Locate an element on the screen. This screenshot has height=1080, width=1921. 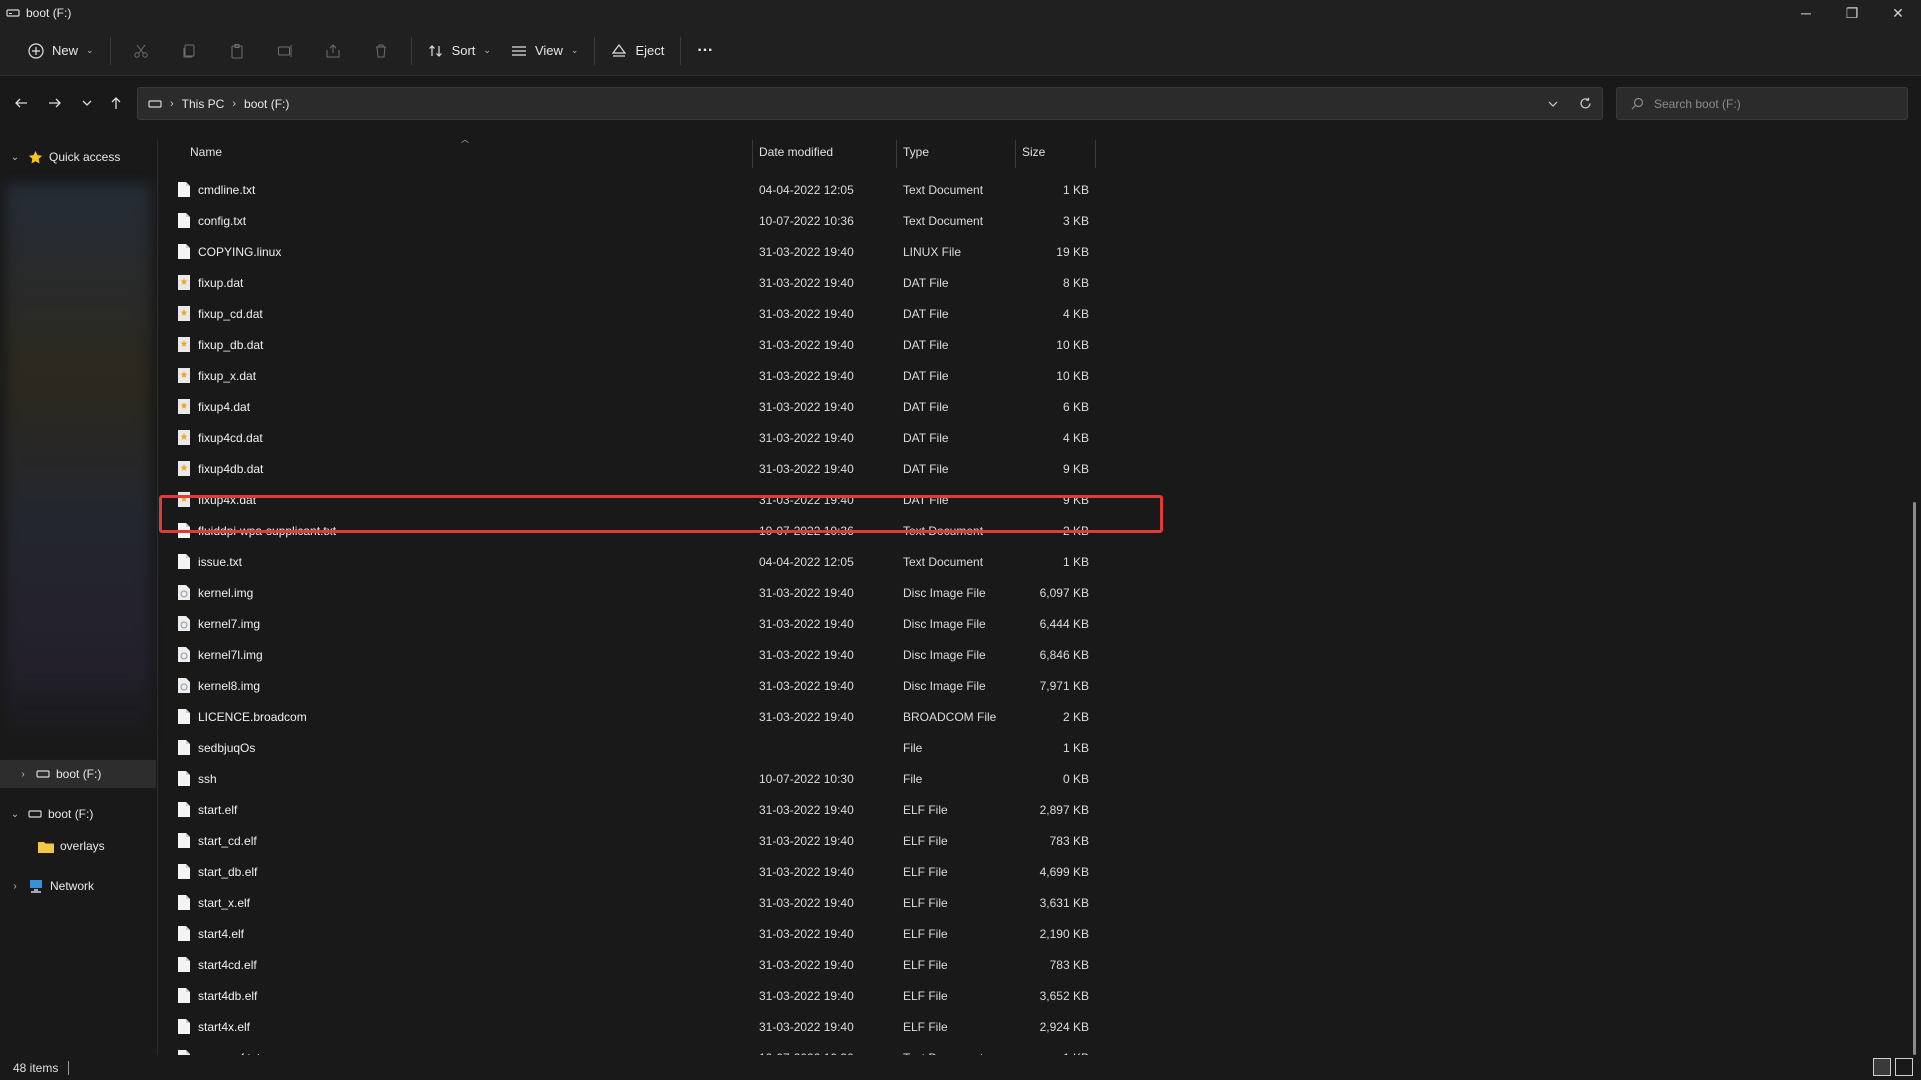
drive-icon is located at coordinates (43, 774).